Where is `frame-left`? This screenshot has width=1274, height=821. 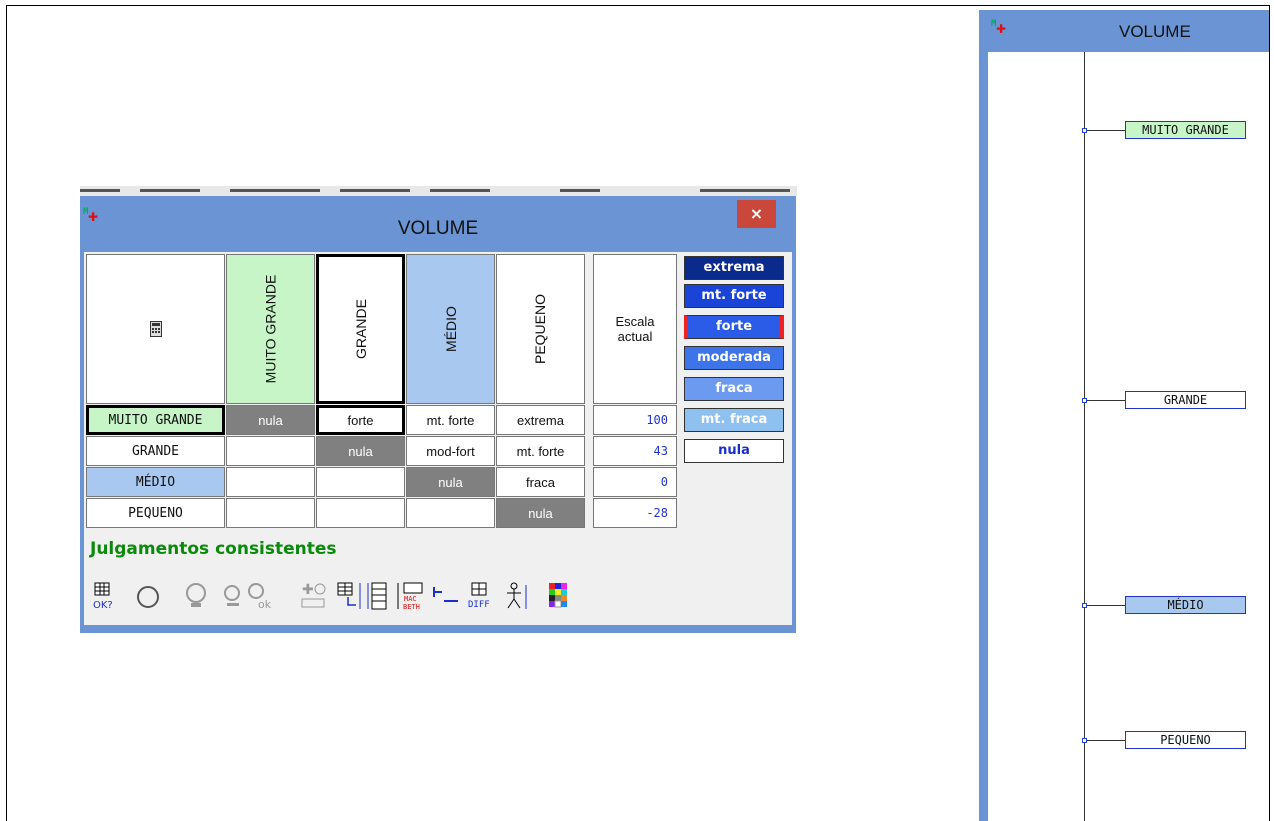
frame-left is located at coordinates (6, 413).